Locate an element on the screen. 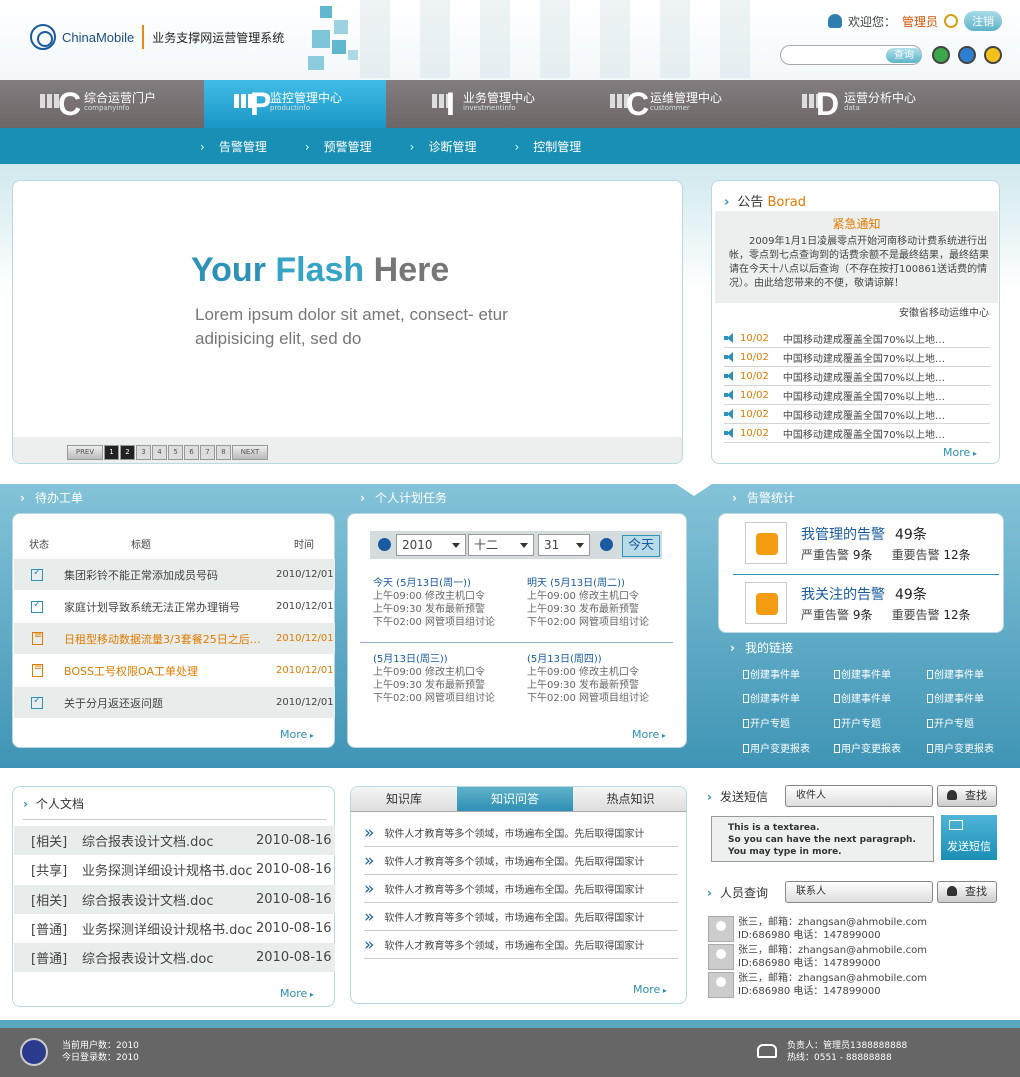 Image resolution: width=1020 pixels, height=1077 pixels. subnav-warning: 预警管理 is located at coordinates (338, 146).